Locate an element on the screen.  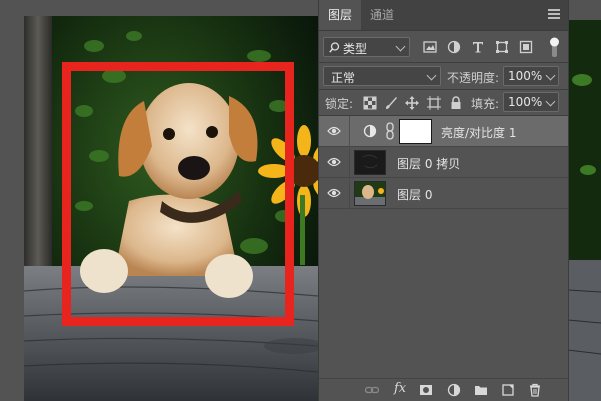
smart-object-filter-icon is located at coordinates (526, 47).